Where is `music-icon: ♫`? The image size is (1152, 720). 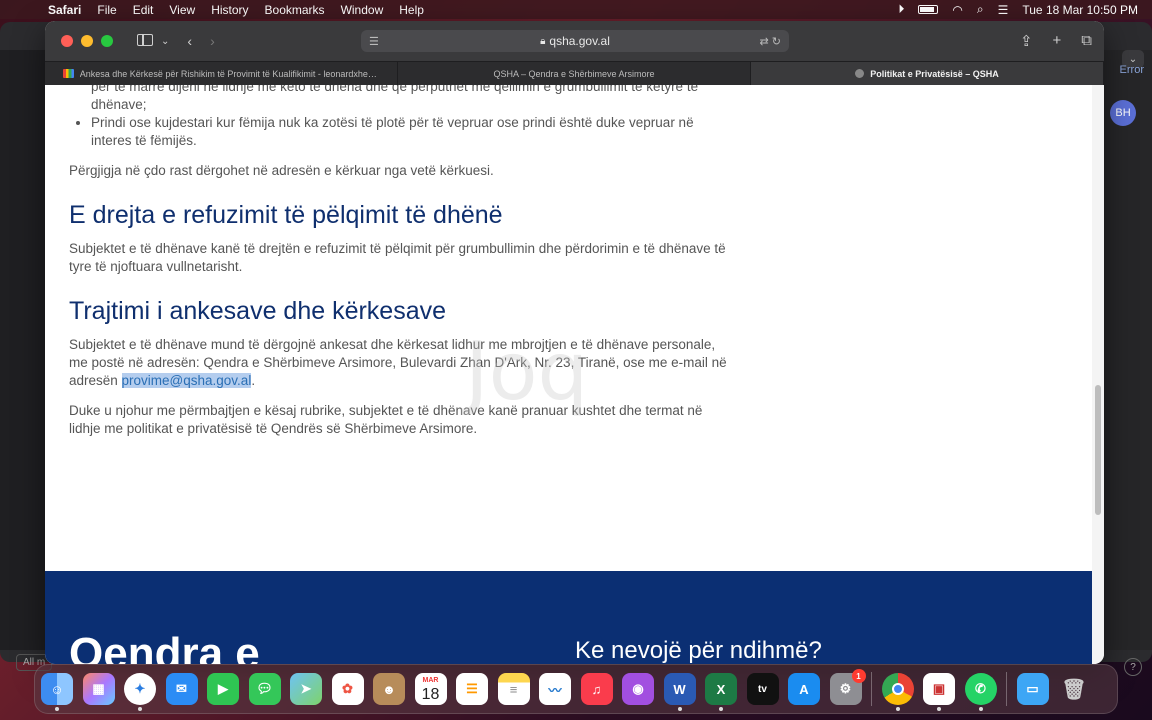 music-icon: ♫ is located at coordinates (596, 689).